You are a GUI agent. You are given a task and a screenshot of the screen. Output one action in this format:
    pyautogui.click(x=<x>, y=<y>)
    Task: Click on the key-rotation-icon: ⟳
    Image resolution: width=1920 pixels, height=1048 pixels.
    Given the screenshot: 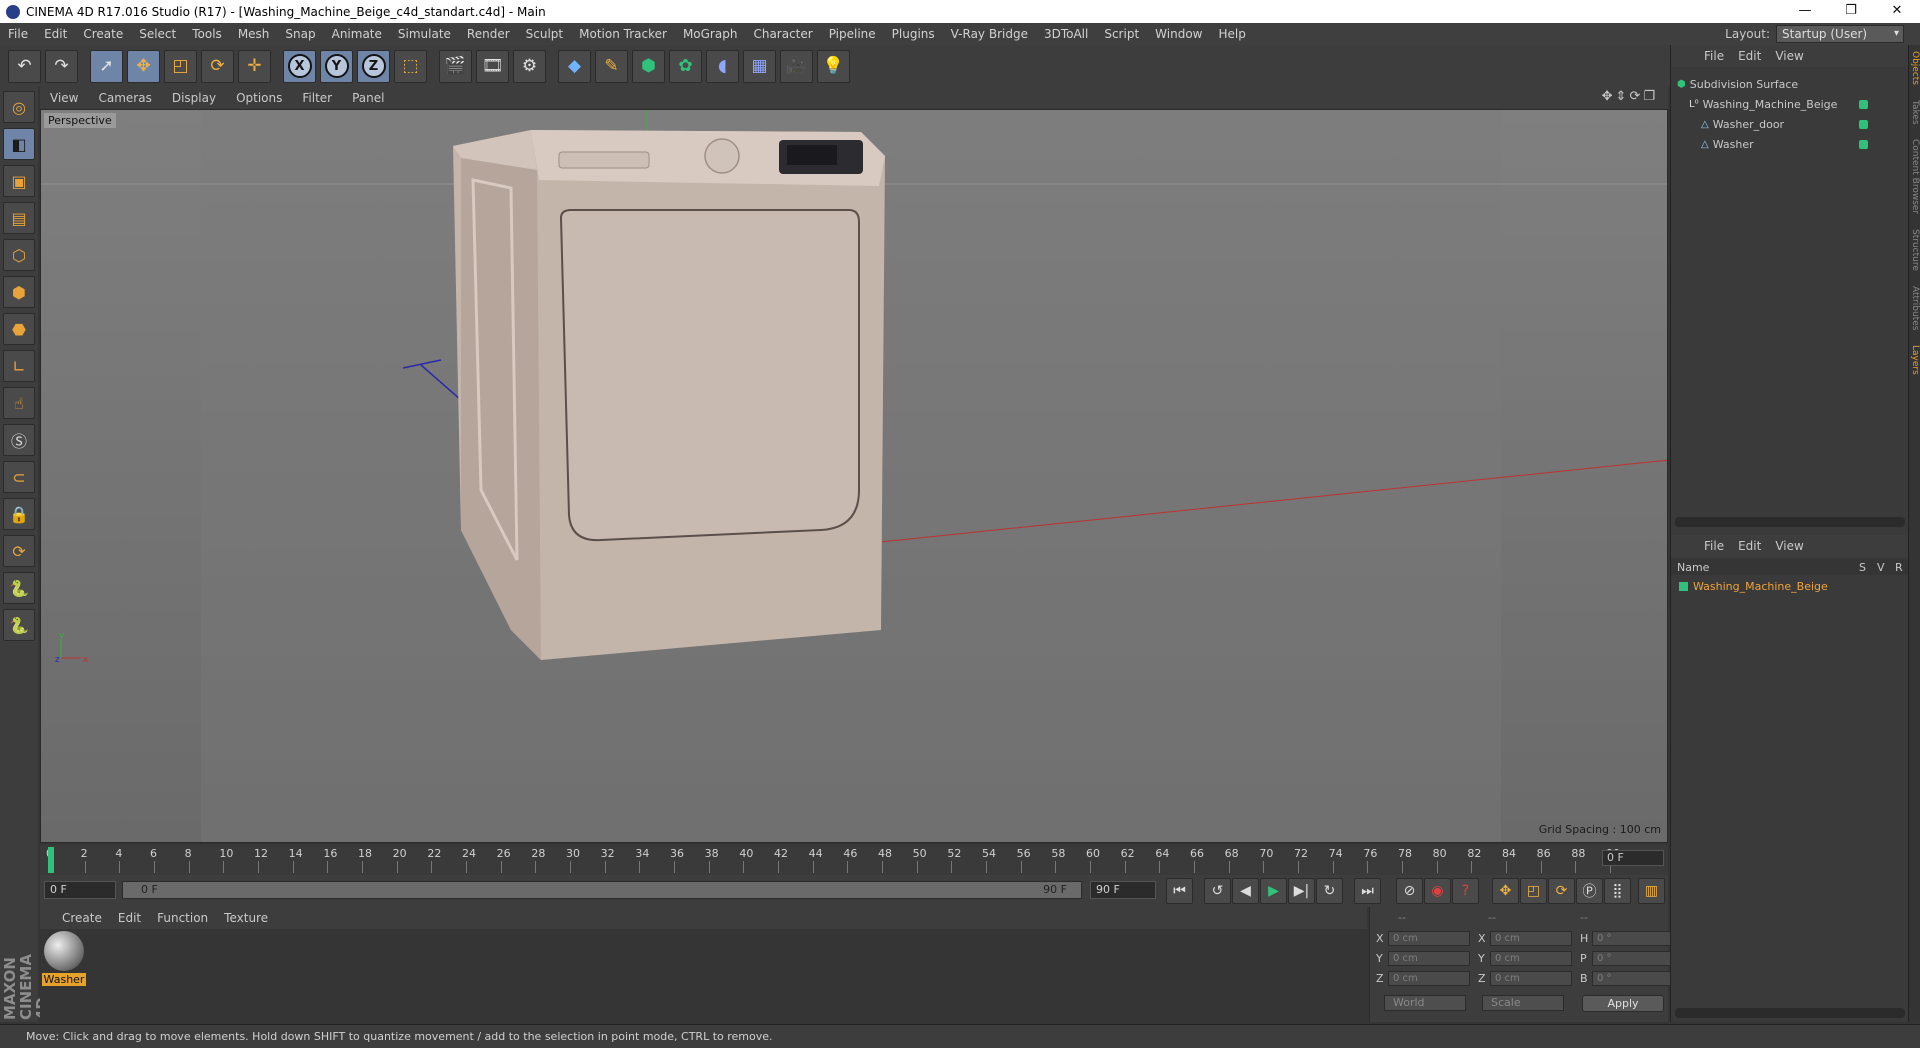 What is the action you would take?
    pyautogui.click(x=1561, y=891)
    